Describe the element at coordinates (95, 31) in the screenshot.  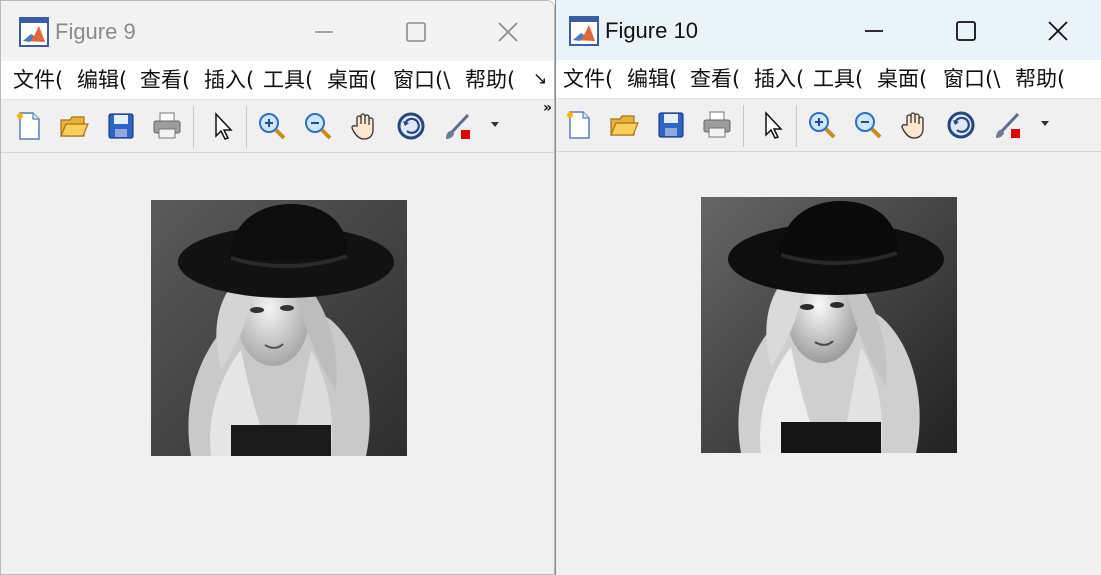
I see `window-title: Figure 9` at that location.